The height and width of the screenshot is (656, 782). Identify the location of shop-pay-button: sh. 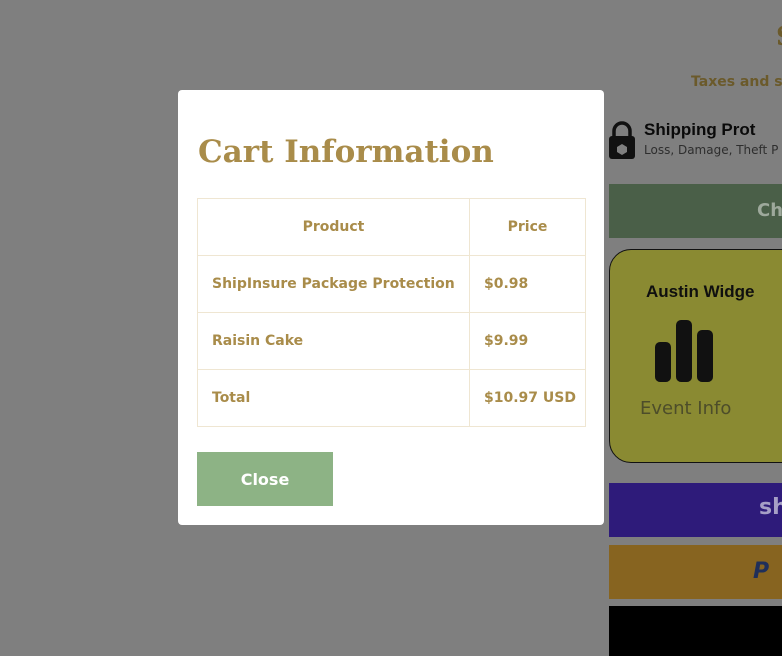
(695, 510).